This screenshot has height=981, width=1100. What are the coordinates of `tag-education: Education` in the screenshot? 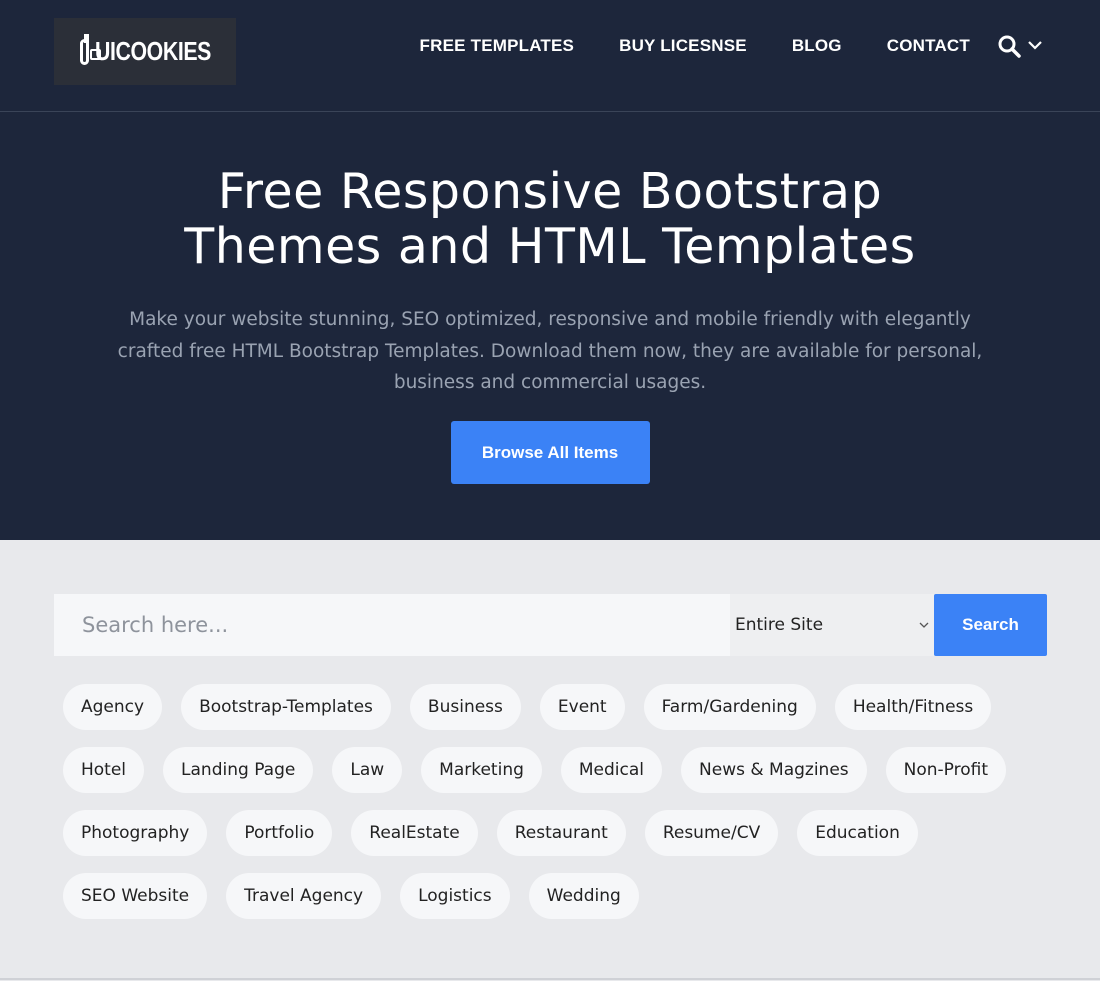 It's located at (857, 833).